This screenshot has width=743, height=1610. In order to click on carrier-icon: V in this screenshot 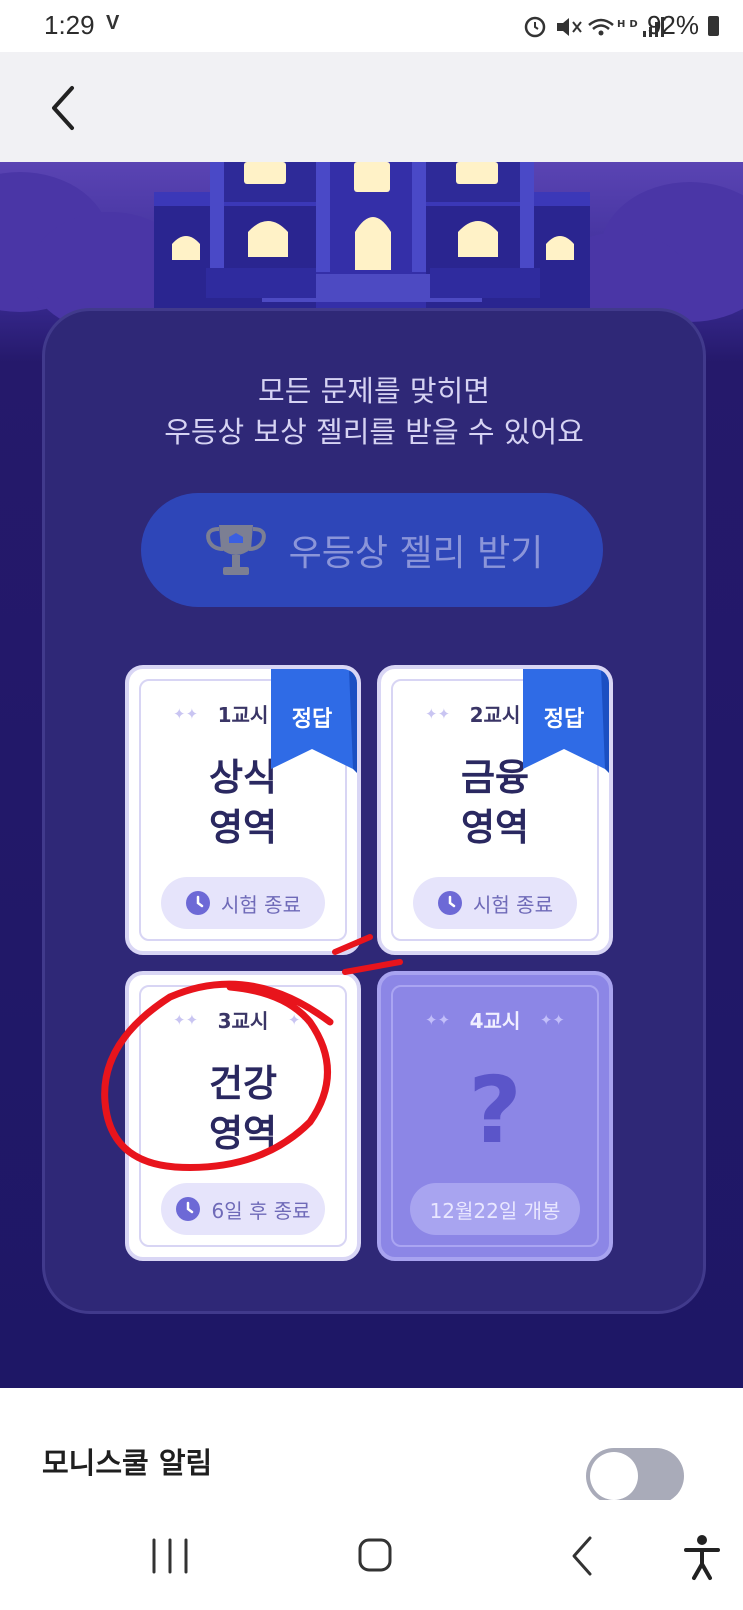, I will do `click(113, 23)`.